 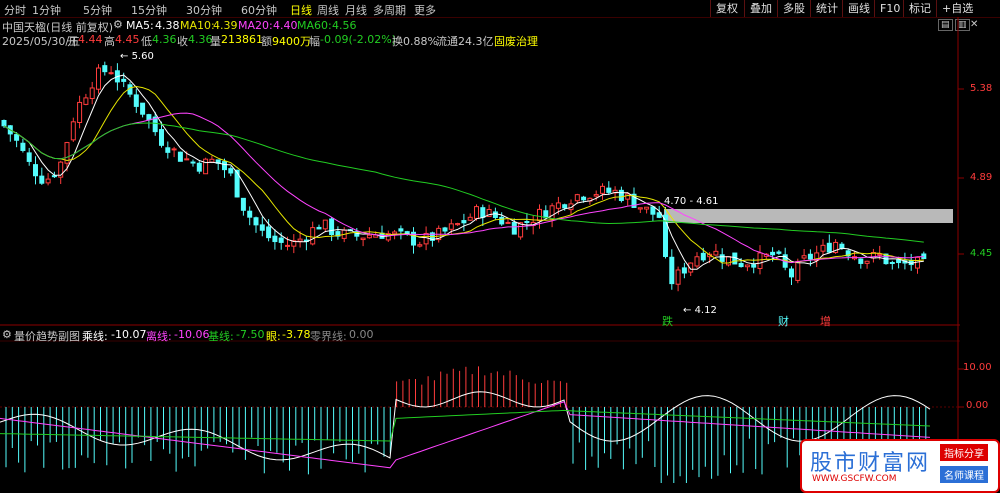 I want to click on axis-label-price: 5.38, so click(x=981, y=88).